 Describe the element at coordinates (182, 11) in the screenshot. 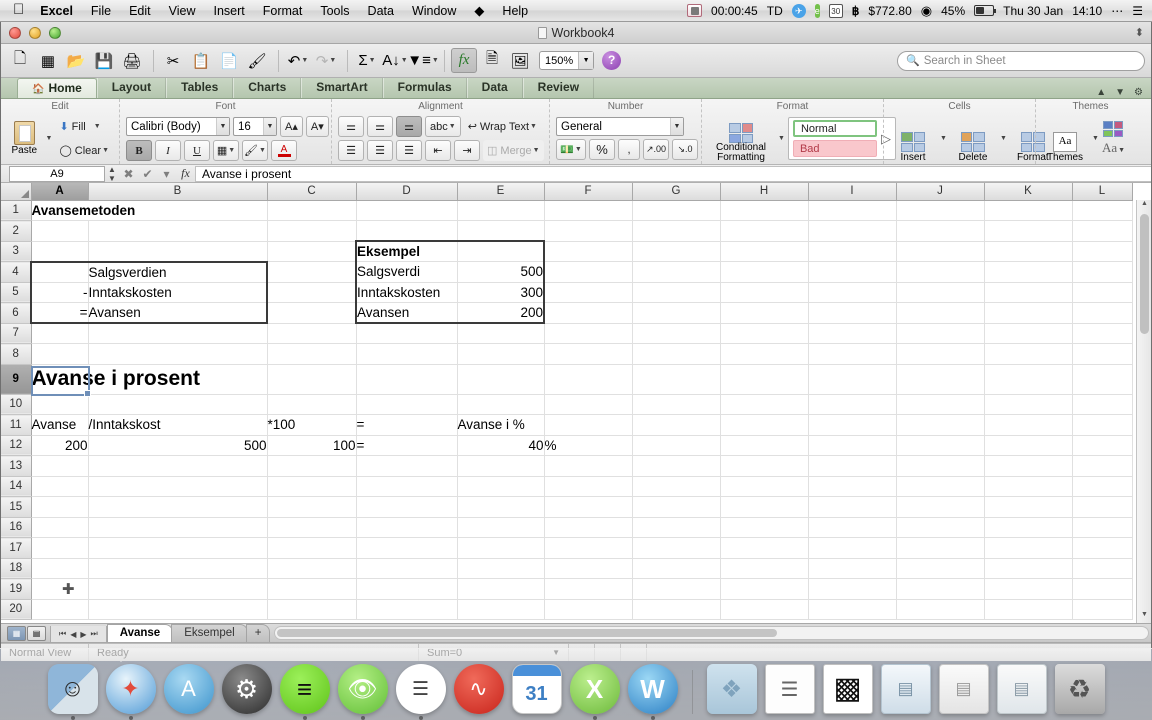

I see `menu-item-view: View` at that location.